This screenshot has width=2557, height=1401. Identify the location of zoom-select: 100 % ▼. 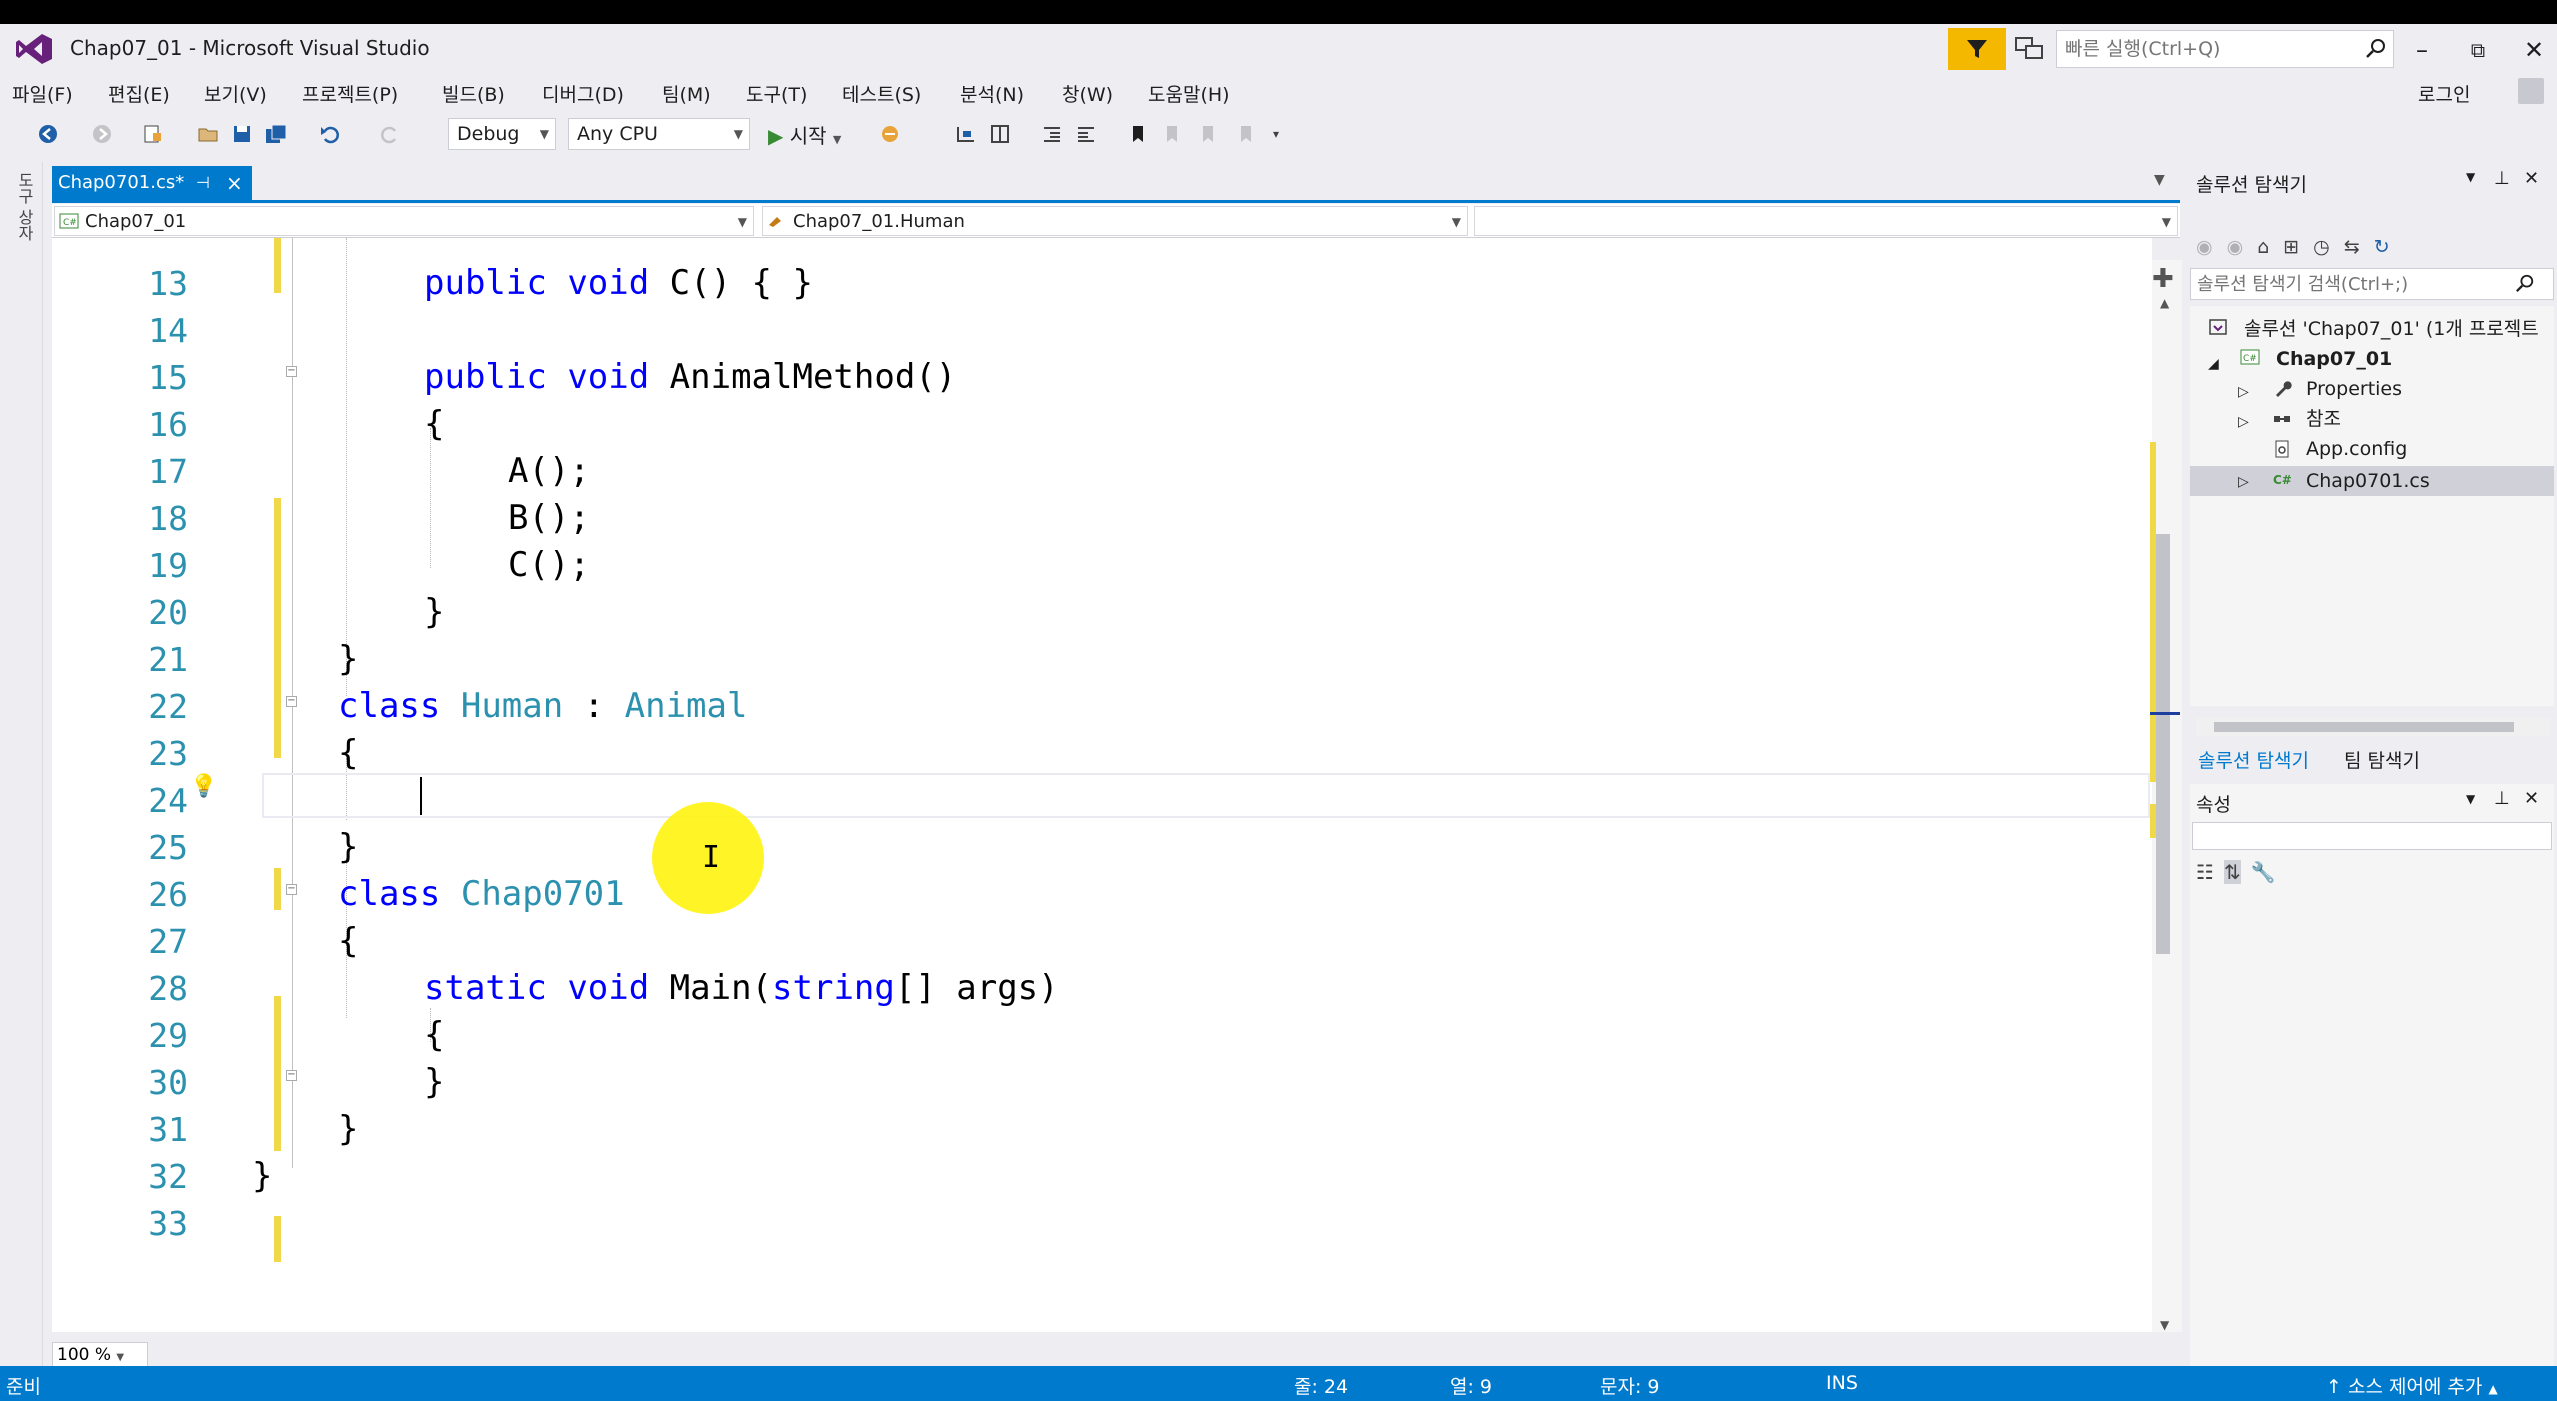
(100, 1355).